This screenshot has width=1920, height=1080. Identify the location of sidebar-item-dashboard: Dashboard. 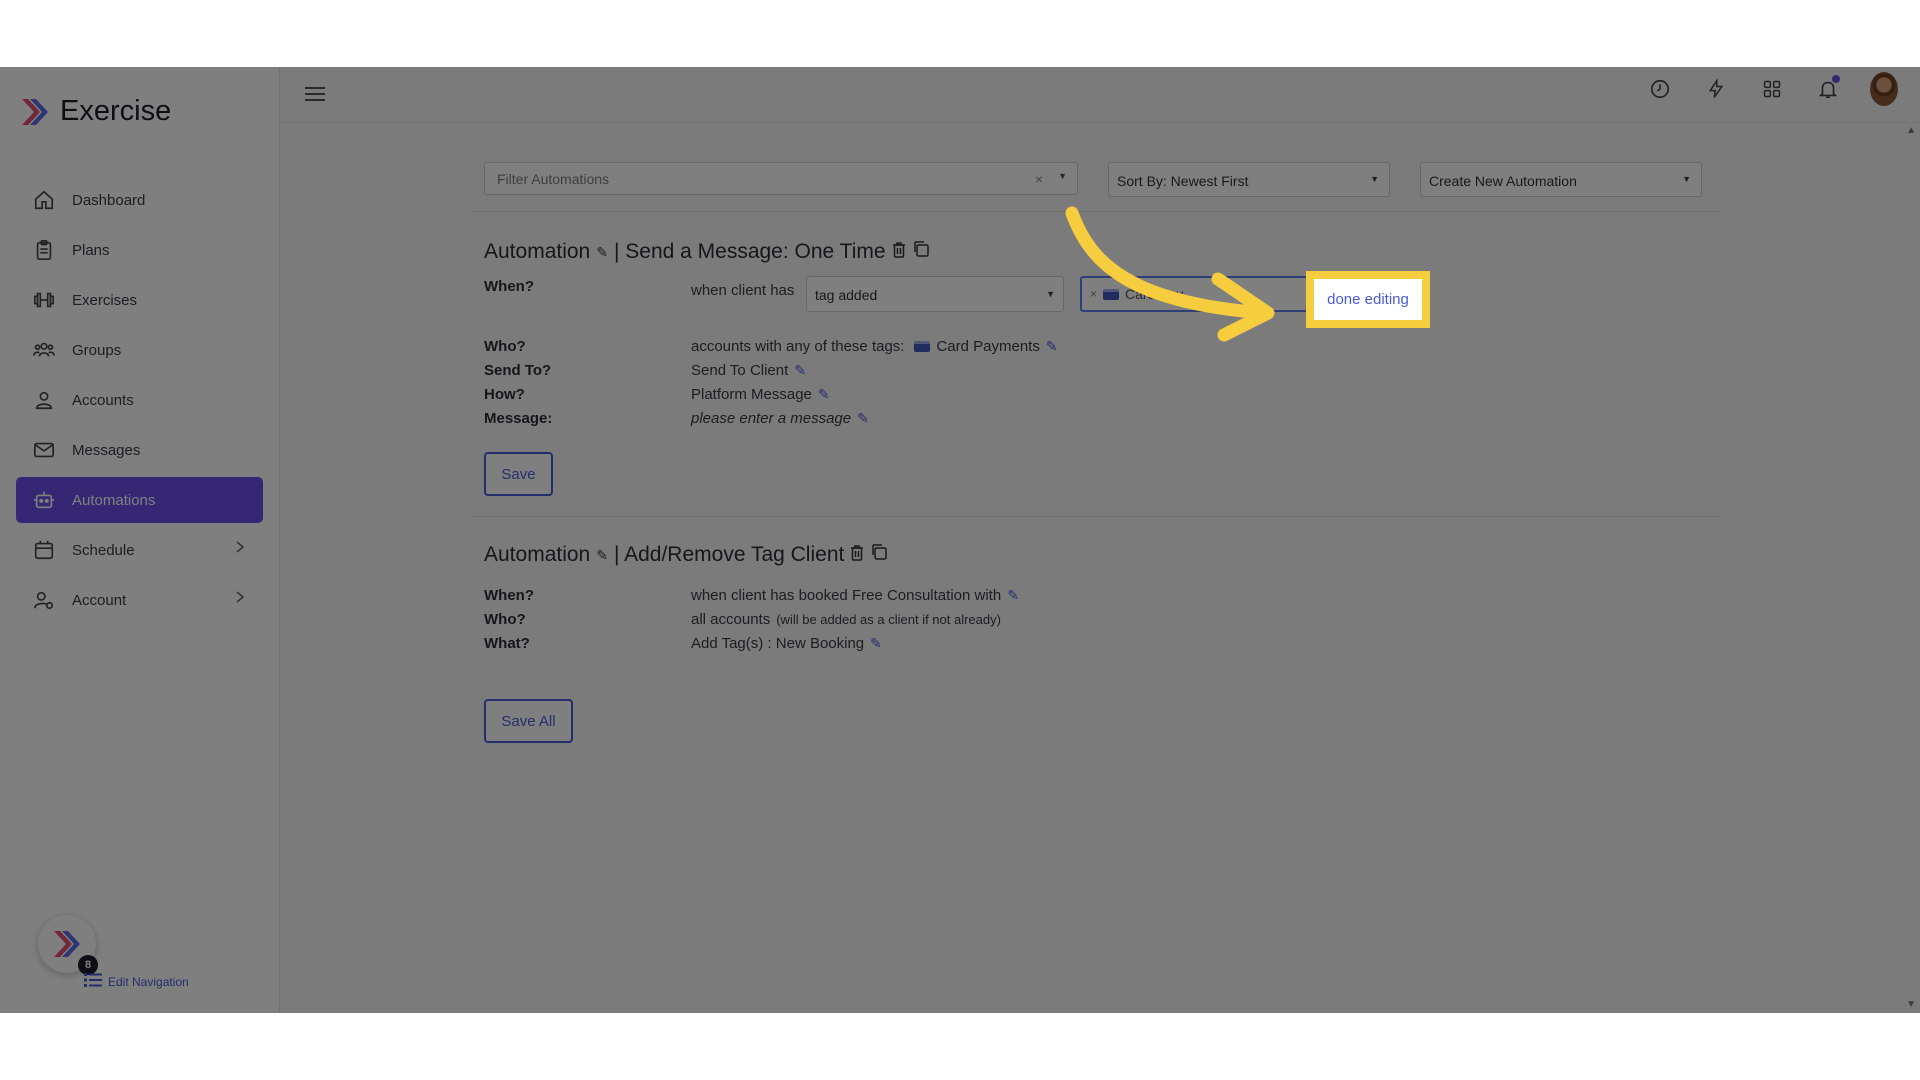
(139, 200).